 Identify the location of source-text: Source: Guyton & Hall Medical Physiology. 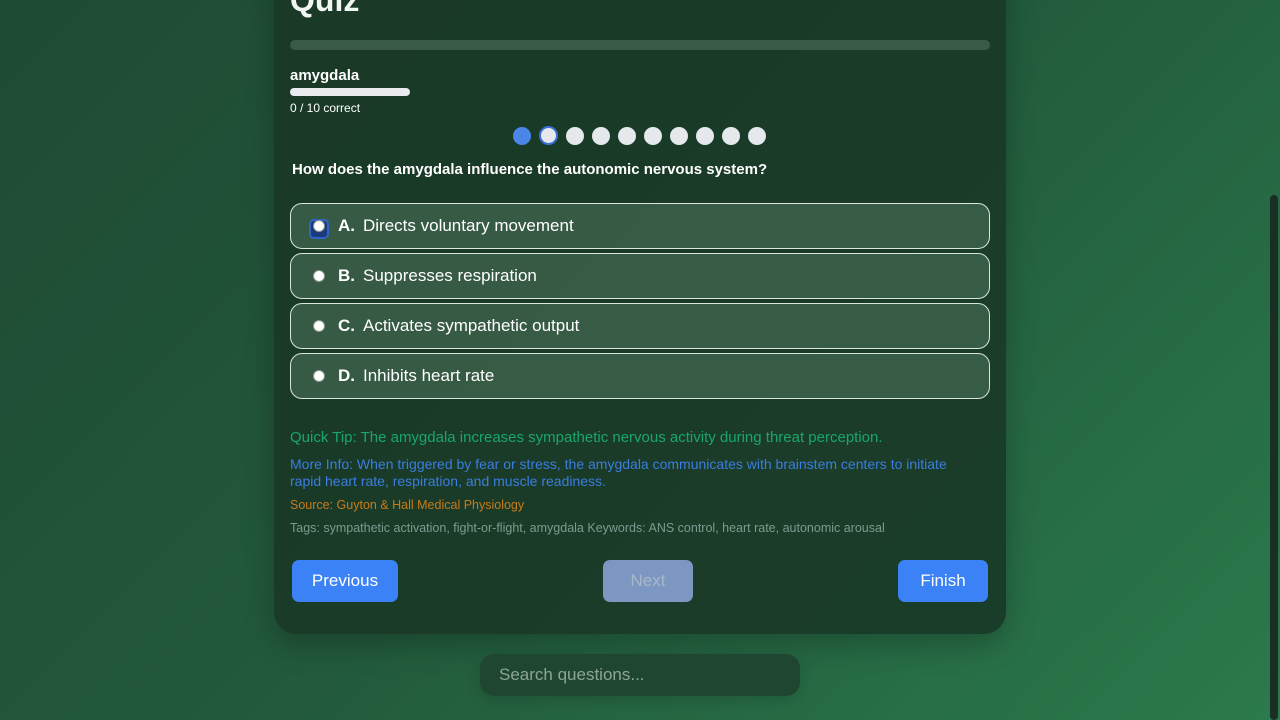
(407, 505).